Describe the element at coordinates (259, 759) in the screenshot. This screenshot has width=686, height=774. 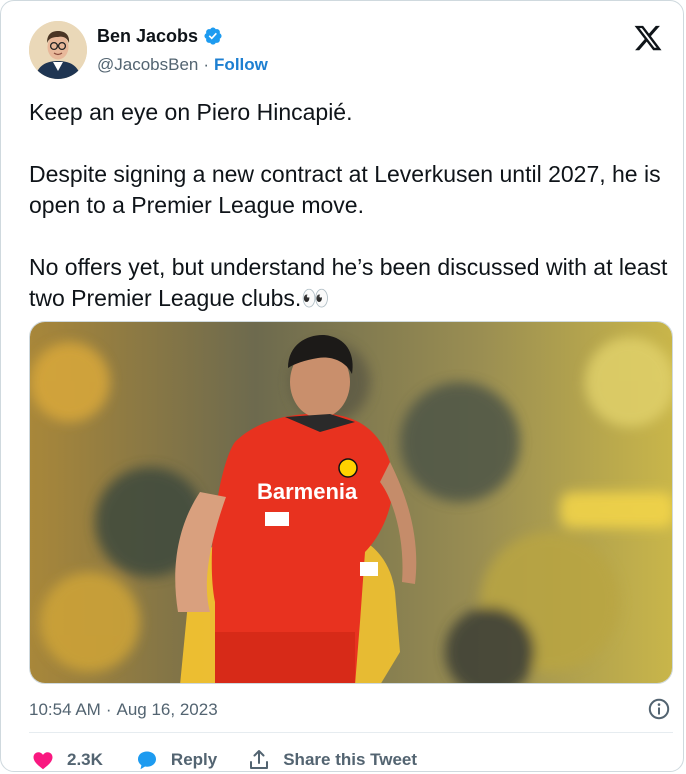
I see `share-icon` at that location.